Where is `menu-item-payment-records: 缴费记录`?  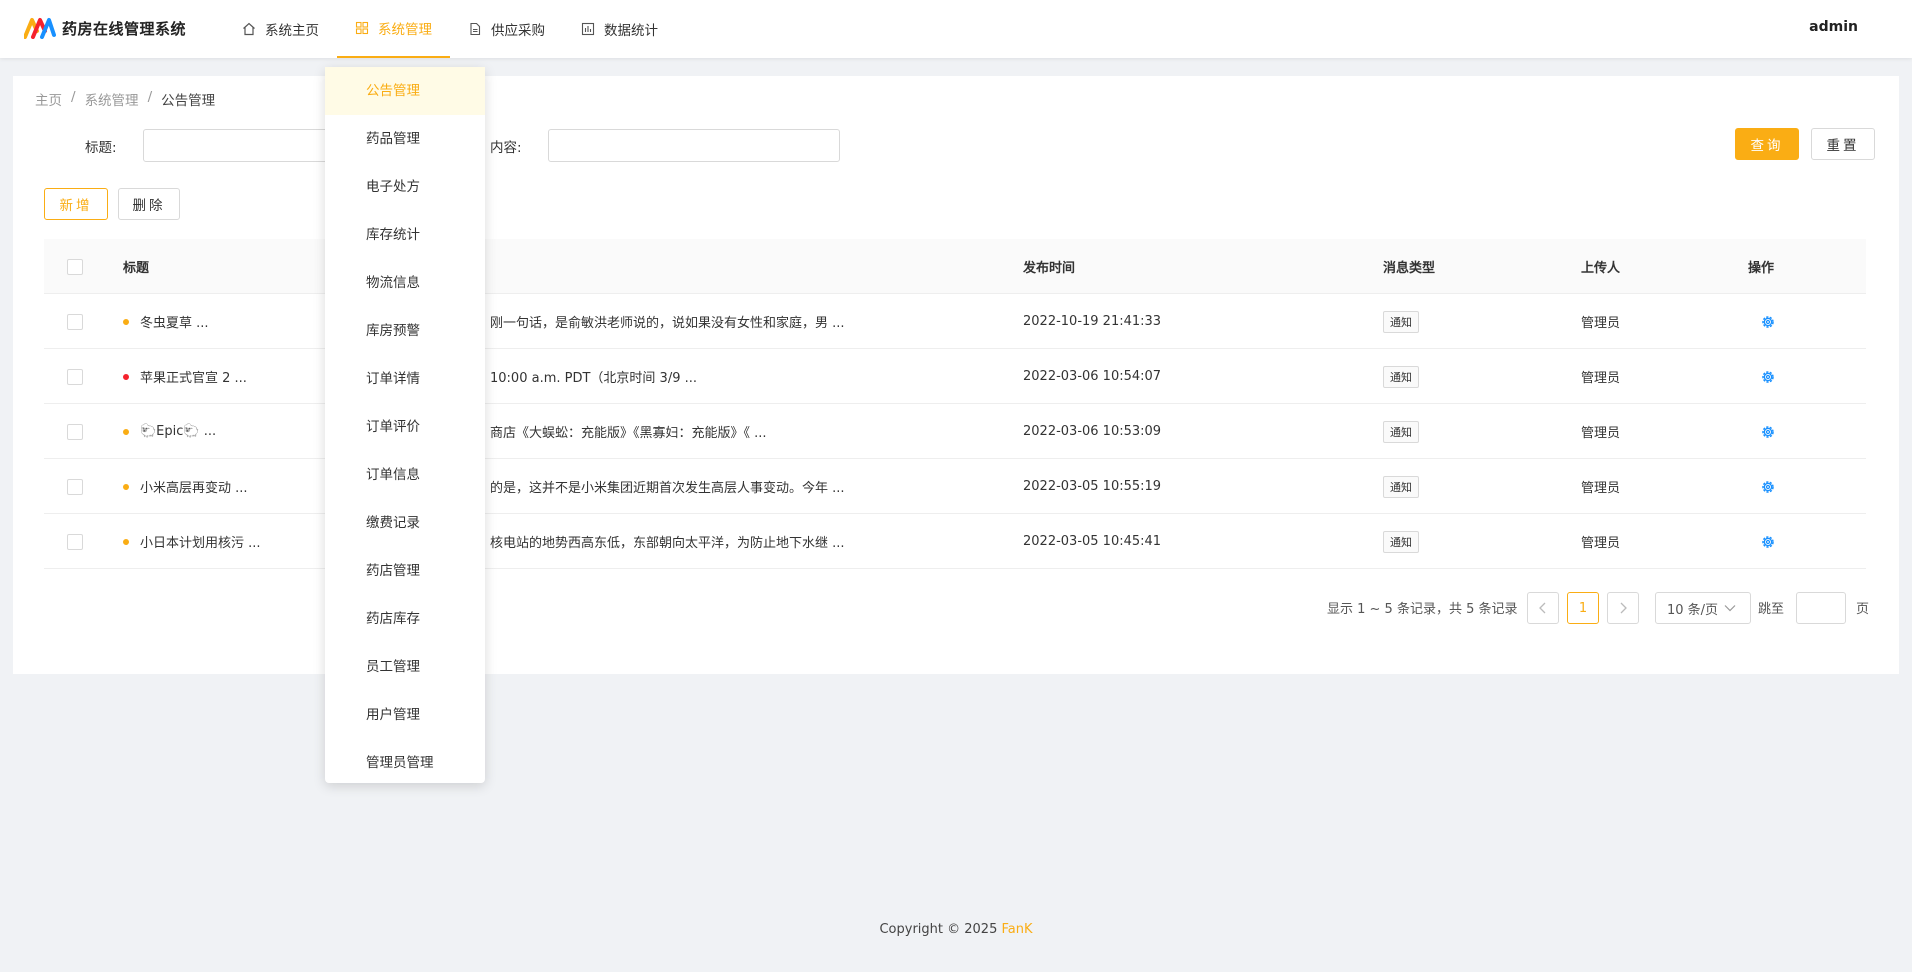
menu-item-payment-records: 缴费记录 is located at coordinates (405, 523).